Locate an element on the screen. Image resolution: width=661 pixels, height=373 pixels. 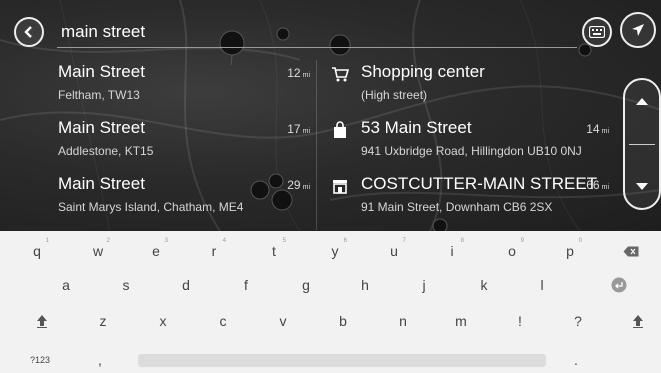
chevron-left-icon is located at coordinates (28, 32).